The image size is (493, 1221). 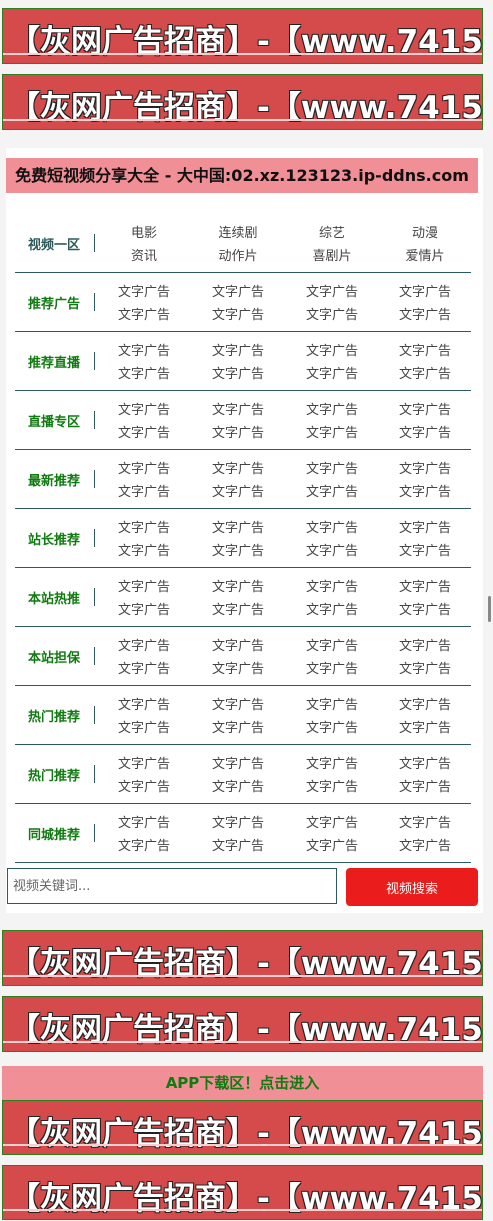 I want to click on category-link: 喜剧片, so click(x=332, y=254).